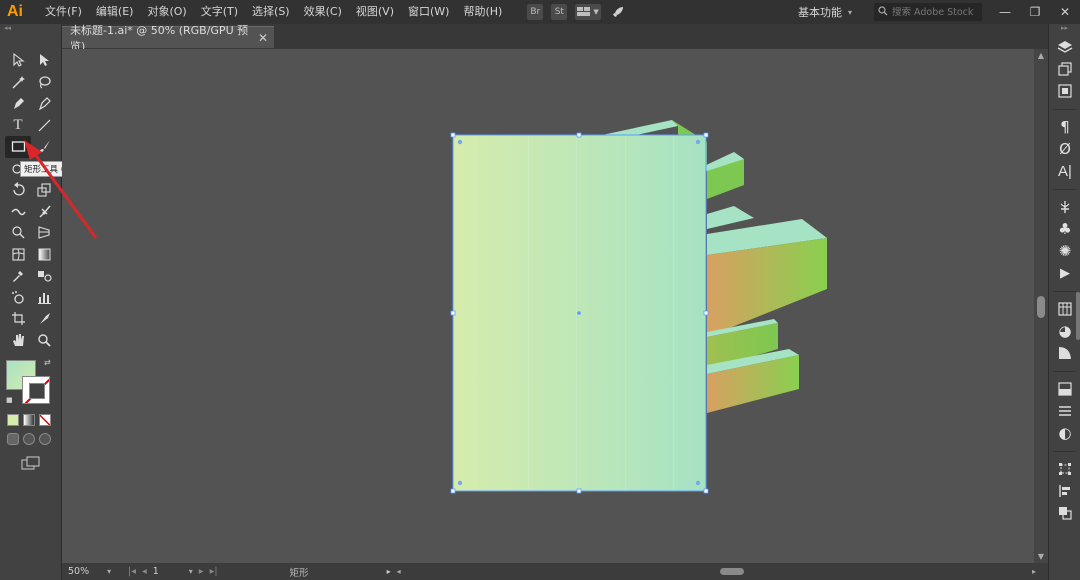  I want to click on restore-icon: ❐, so click(1035, 12).